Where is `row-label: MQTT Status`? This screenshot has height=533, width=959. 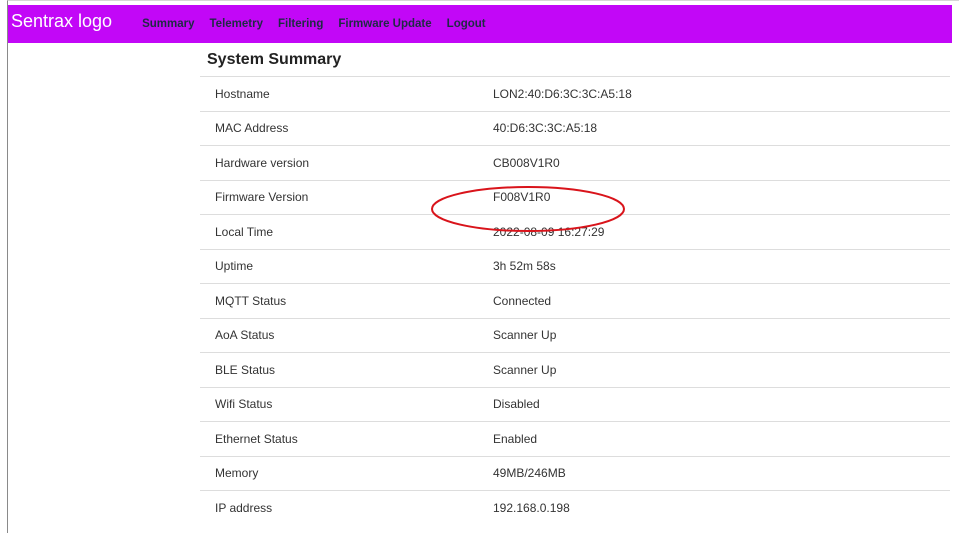 row-label: MQTT Status is located at coordinates (340, 300).